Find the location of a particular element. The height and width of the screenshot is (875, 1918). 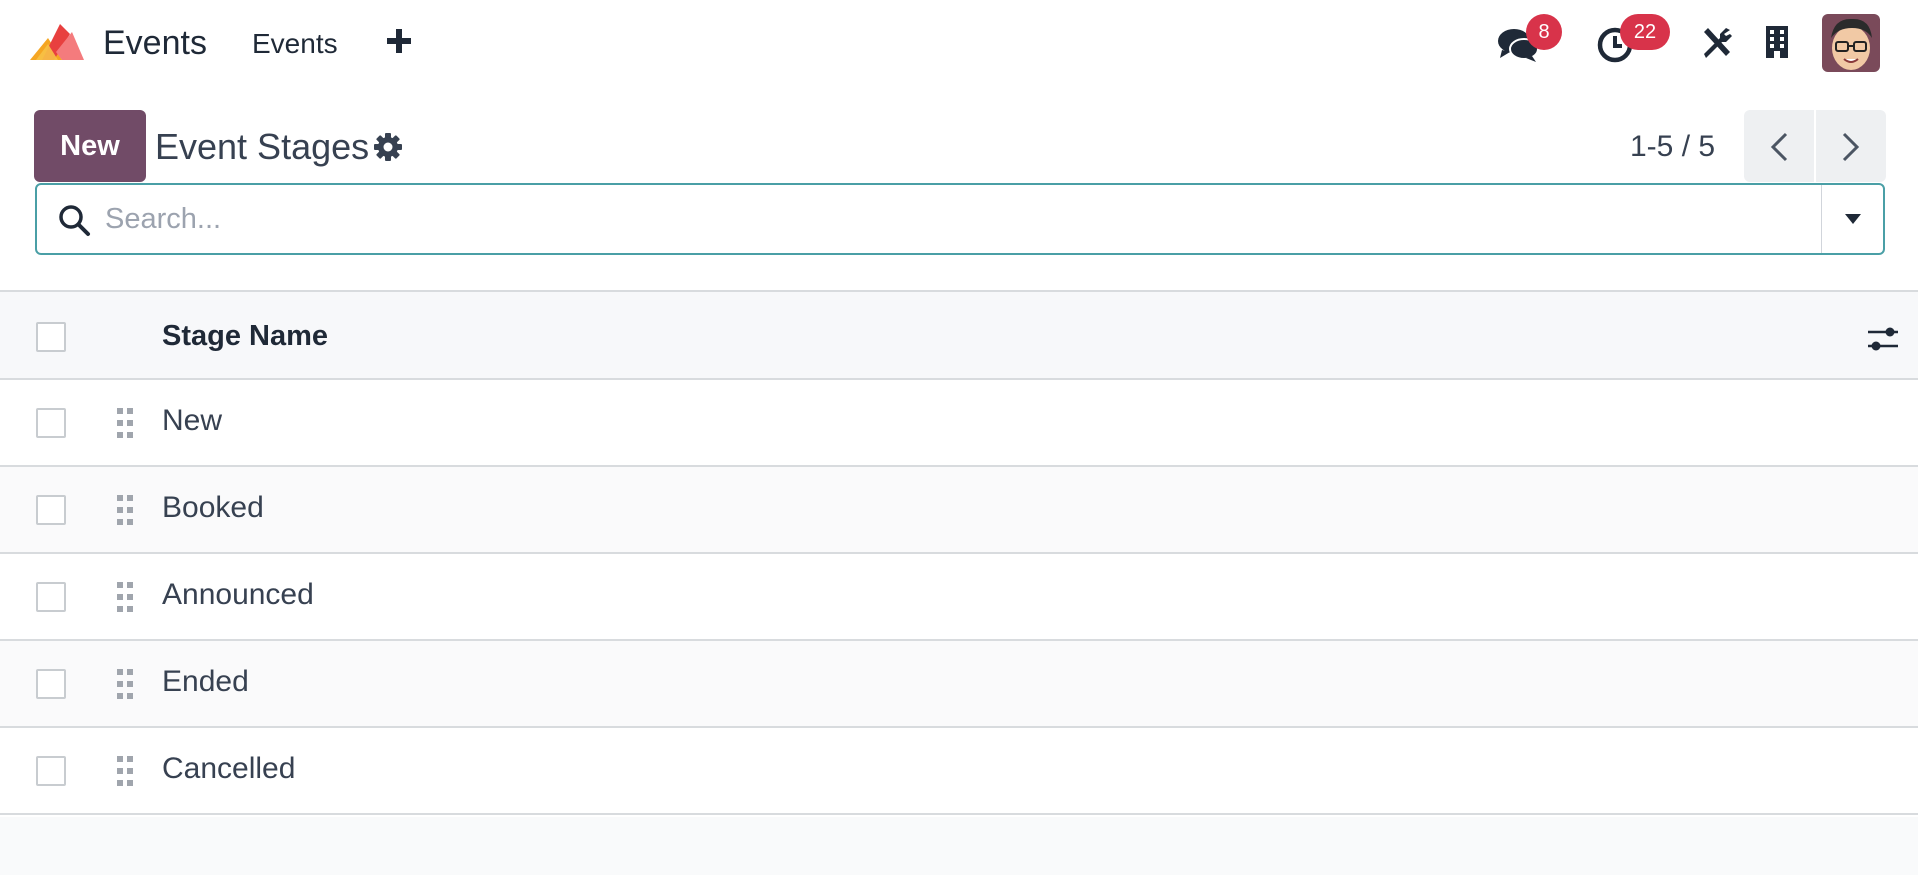

pager-previous-button is located at coordinates (1779, 146).